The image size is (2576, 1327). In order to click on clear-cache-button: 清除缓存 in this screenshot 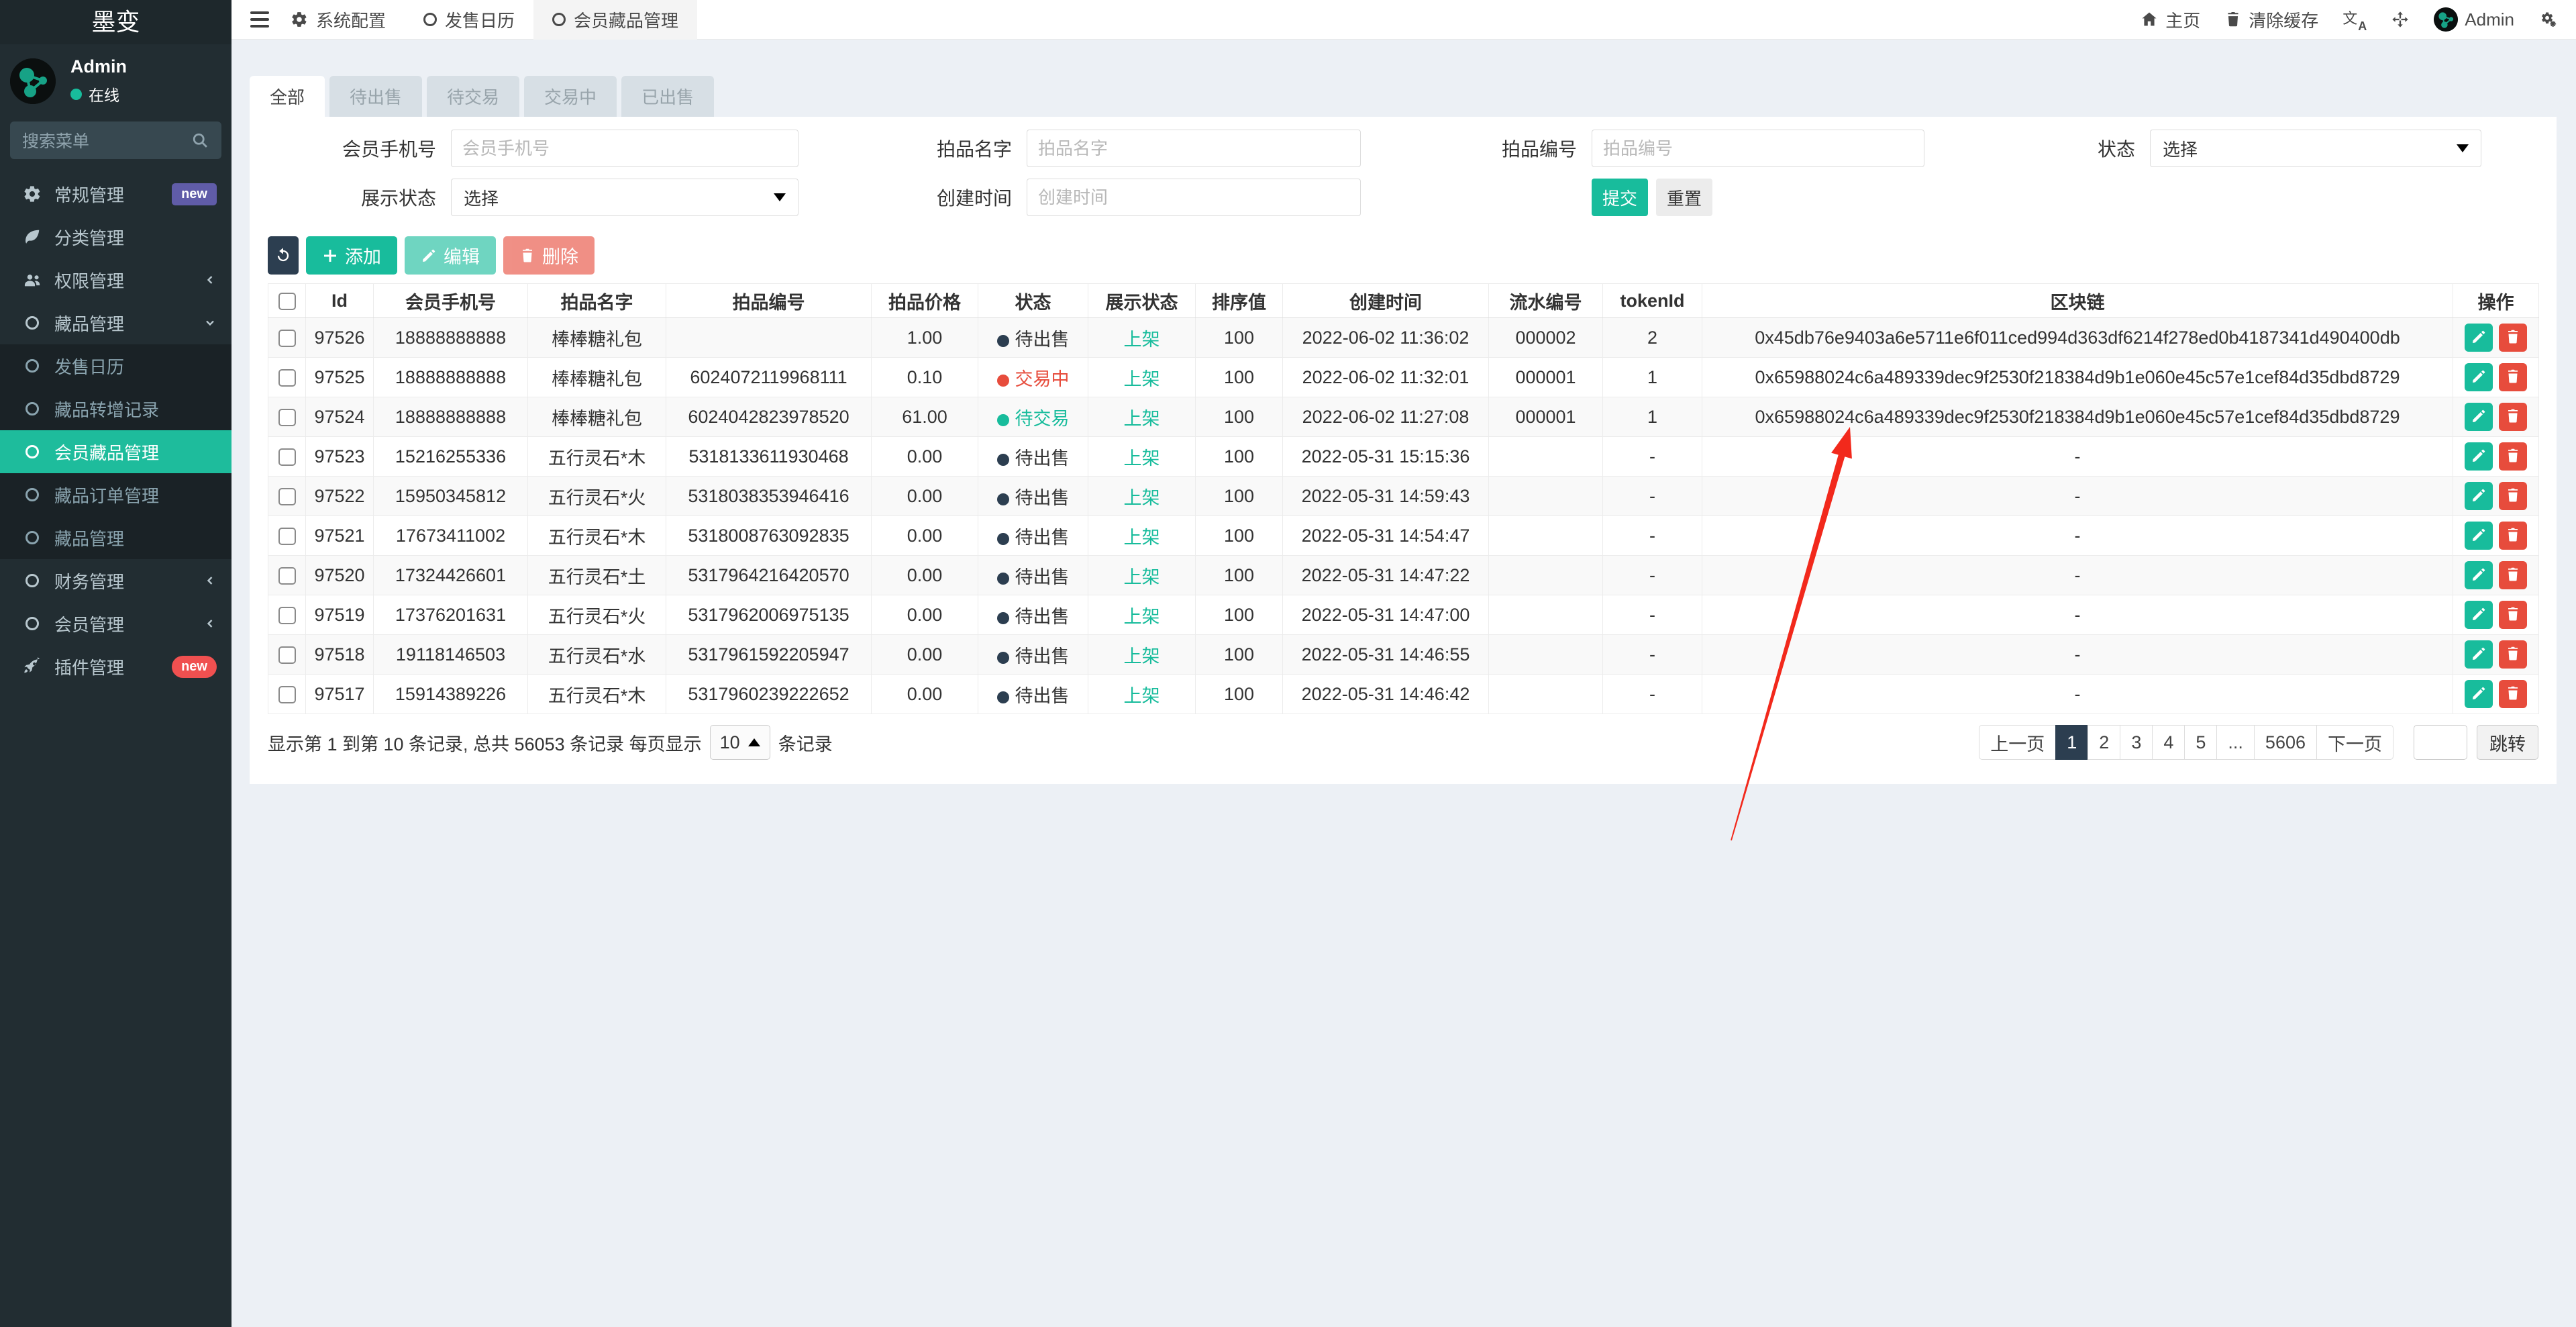, I will do `click(2271, 19)`.